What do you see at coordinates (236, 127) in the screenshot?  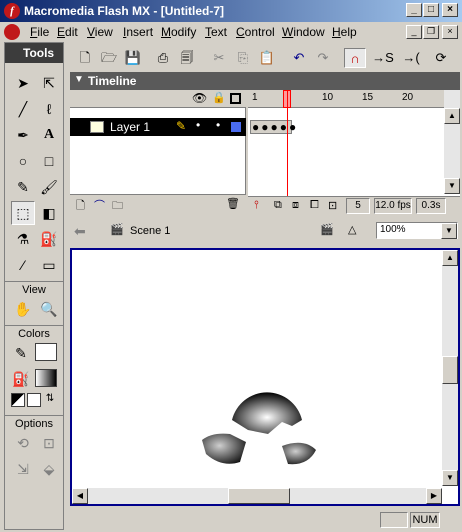 I see `layer-outline-color` at bounding box center [236, 127].